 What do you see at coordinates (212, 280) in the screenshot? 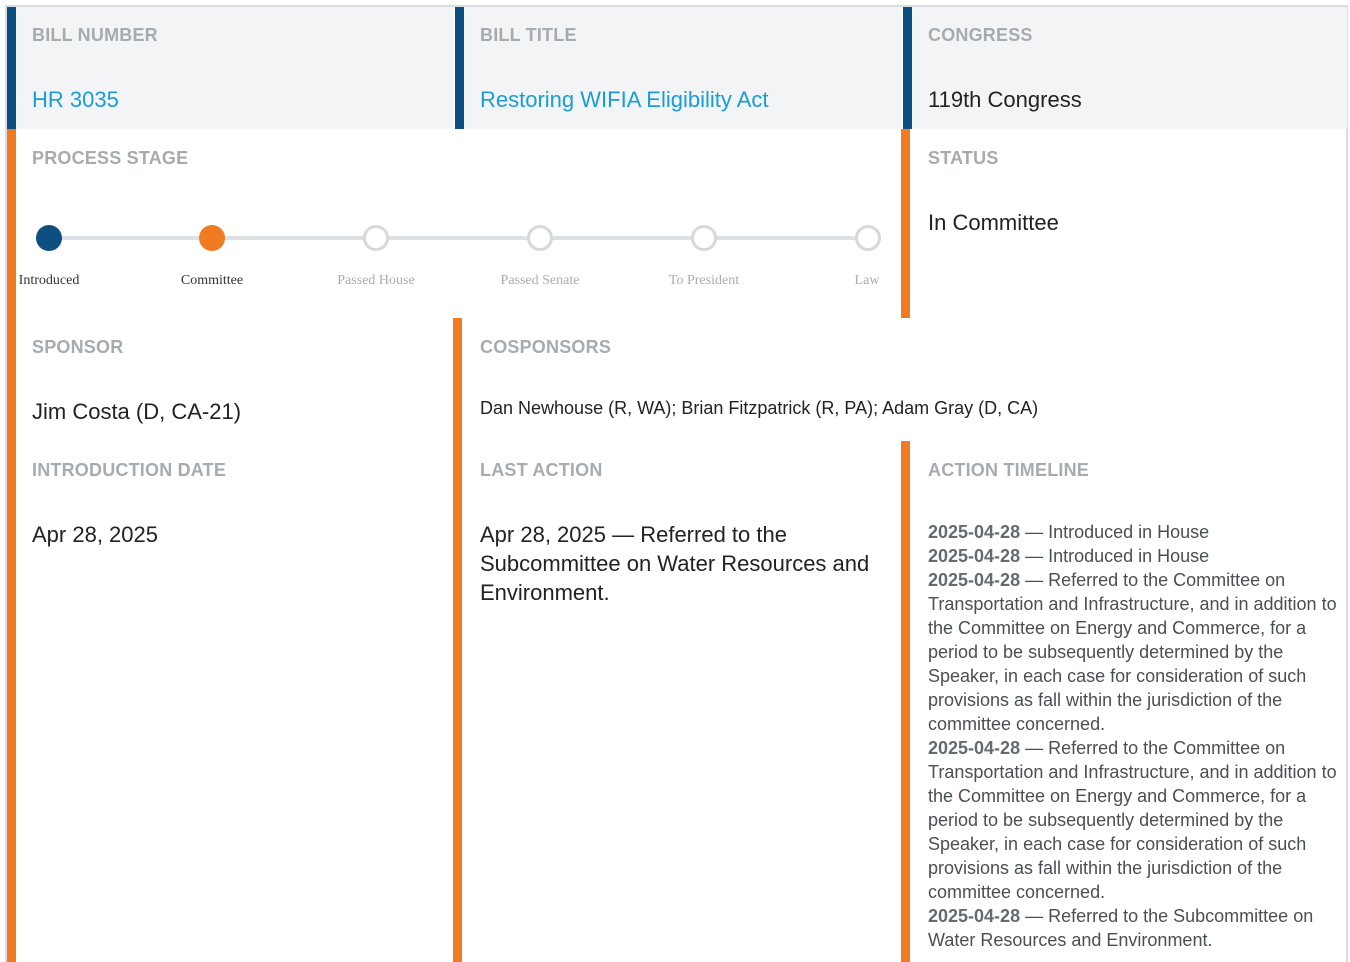
I see `stage-label-committee: Committee` at bounding box center [212, 280].